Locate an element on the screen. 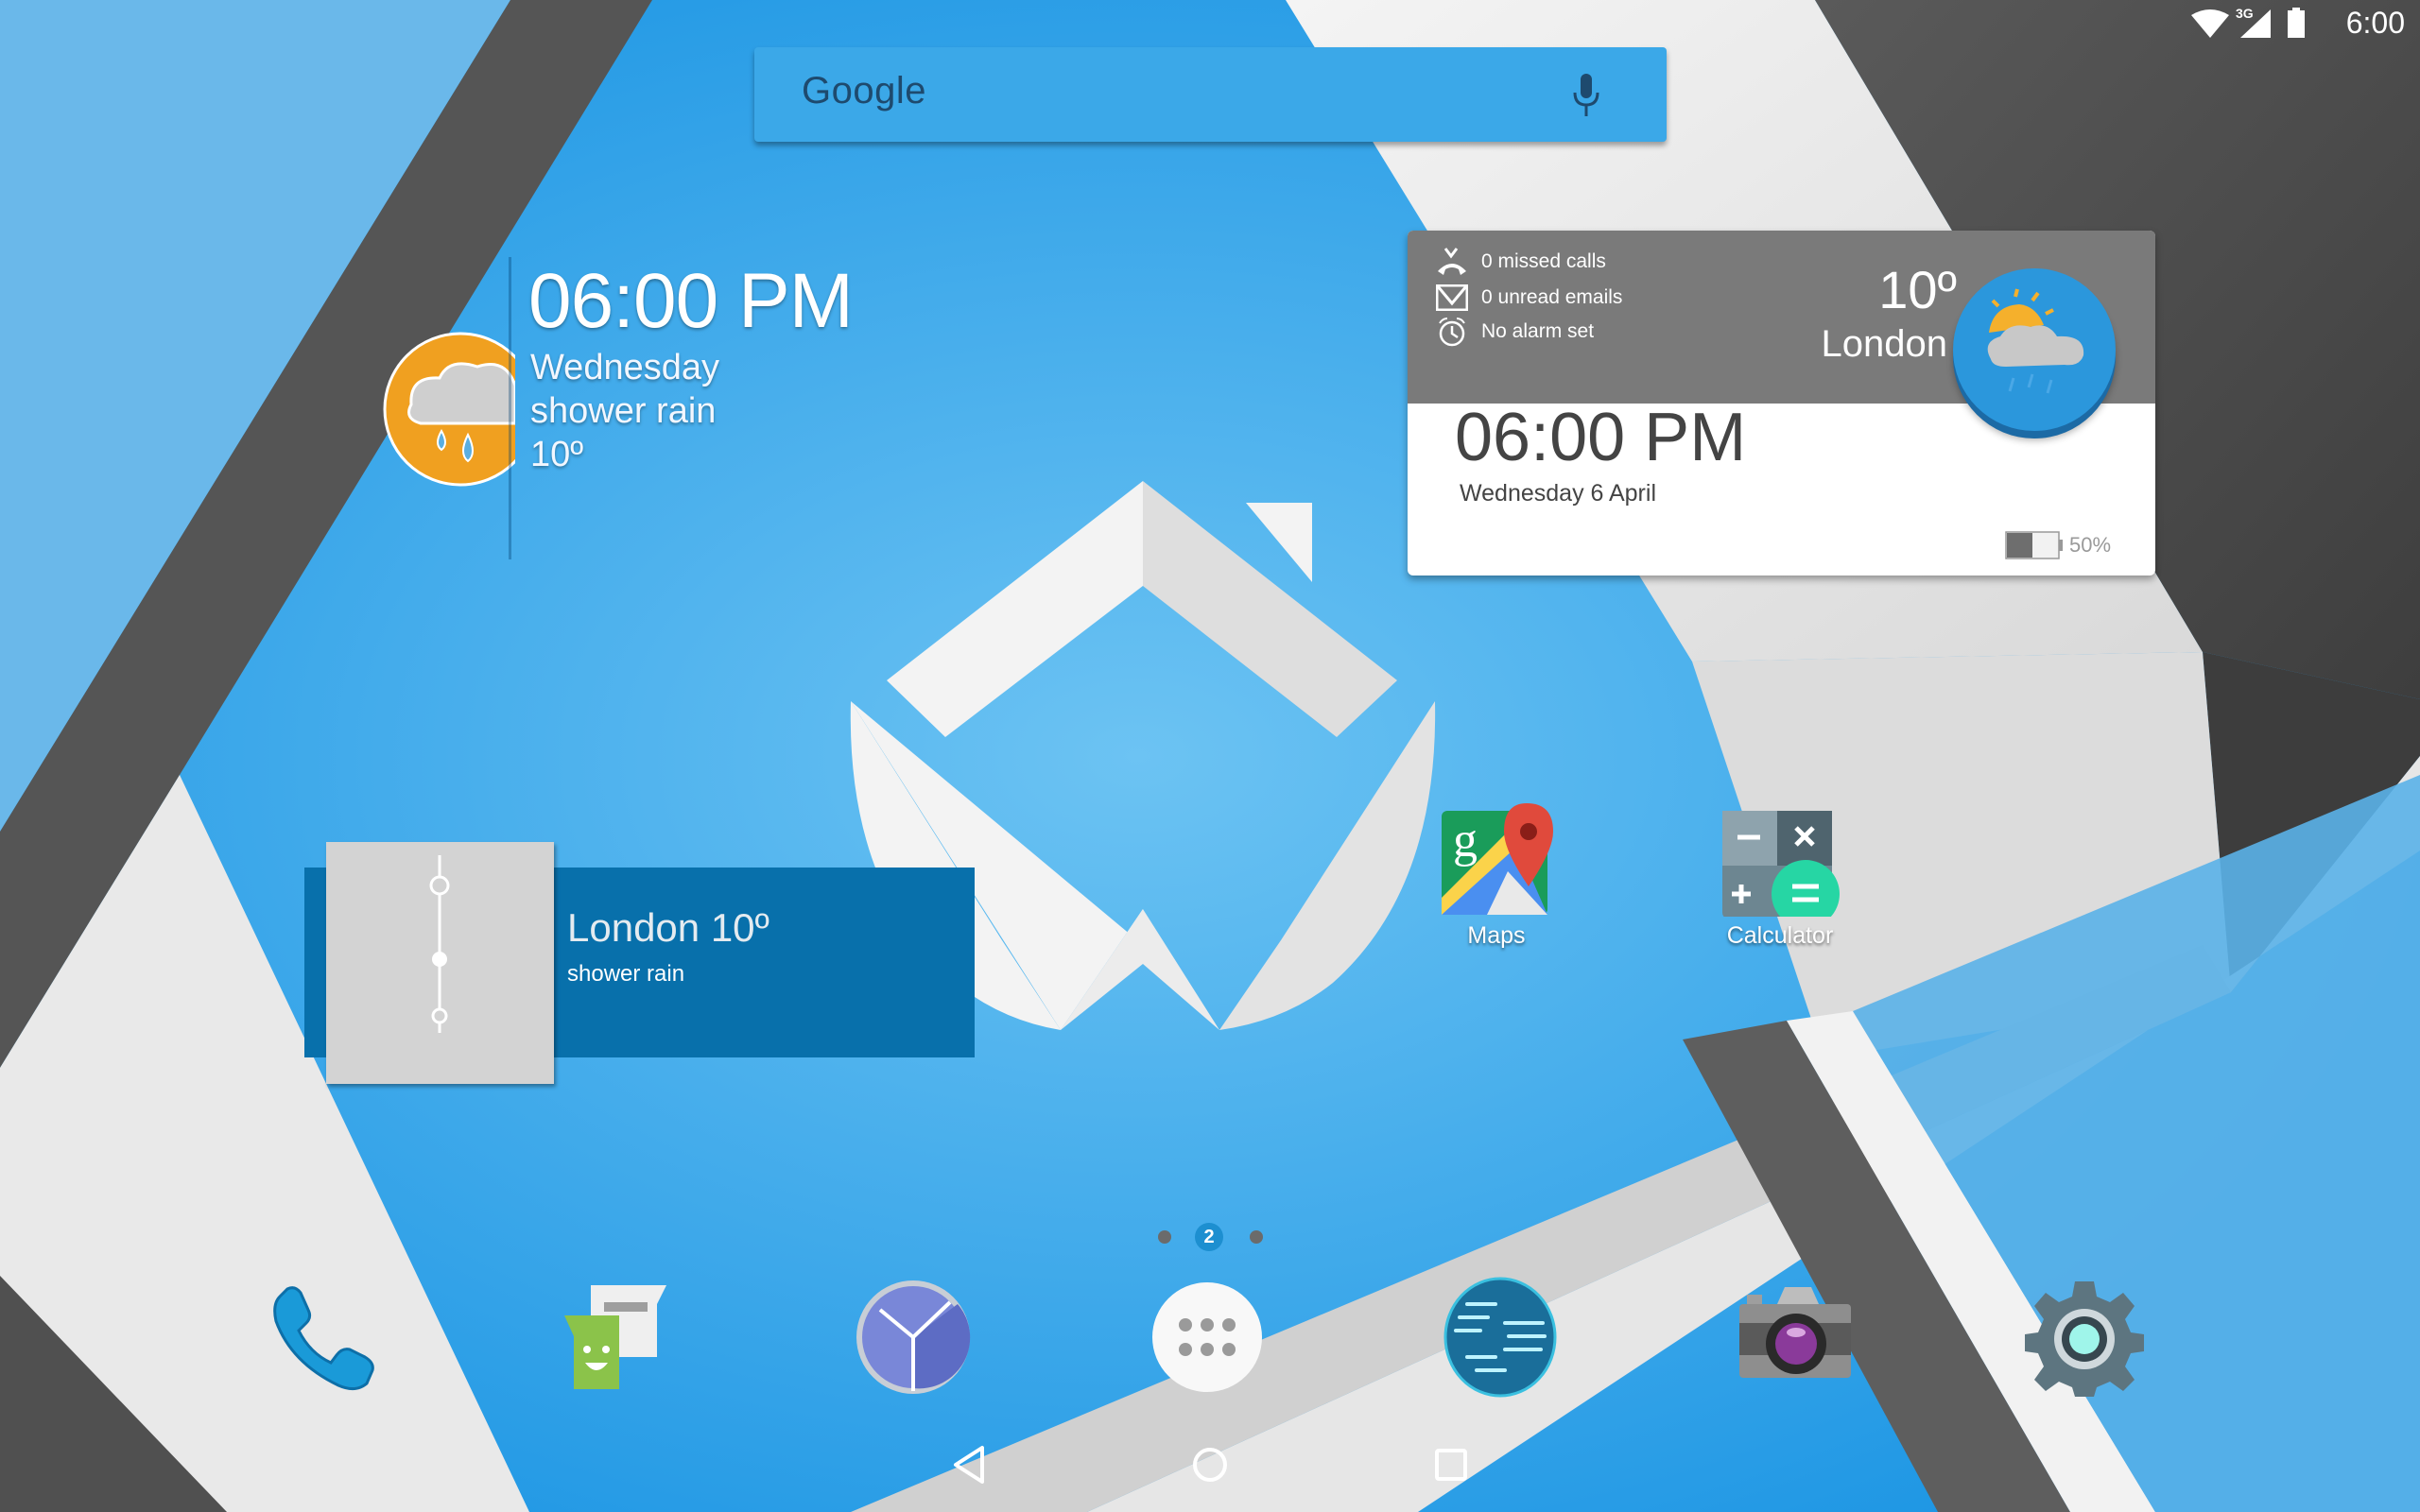 This screenshot has width=2420, height=1512. london-widget-condition: shower rain is located at coordinates (626, 974).